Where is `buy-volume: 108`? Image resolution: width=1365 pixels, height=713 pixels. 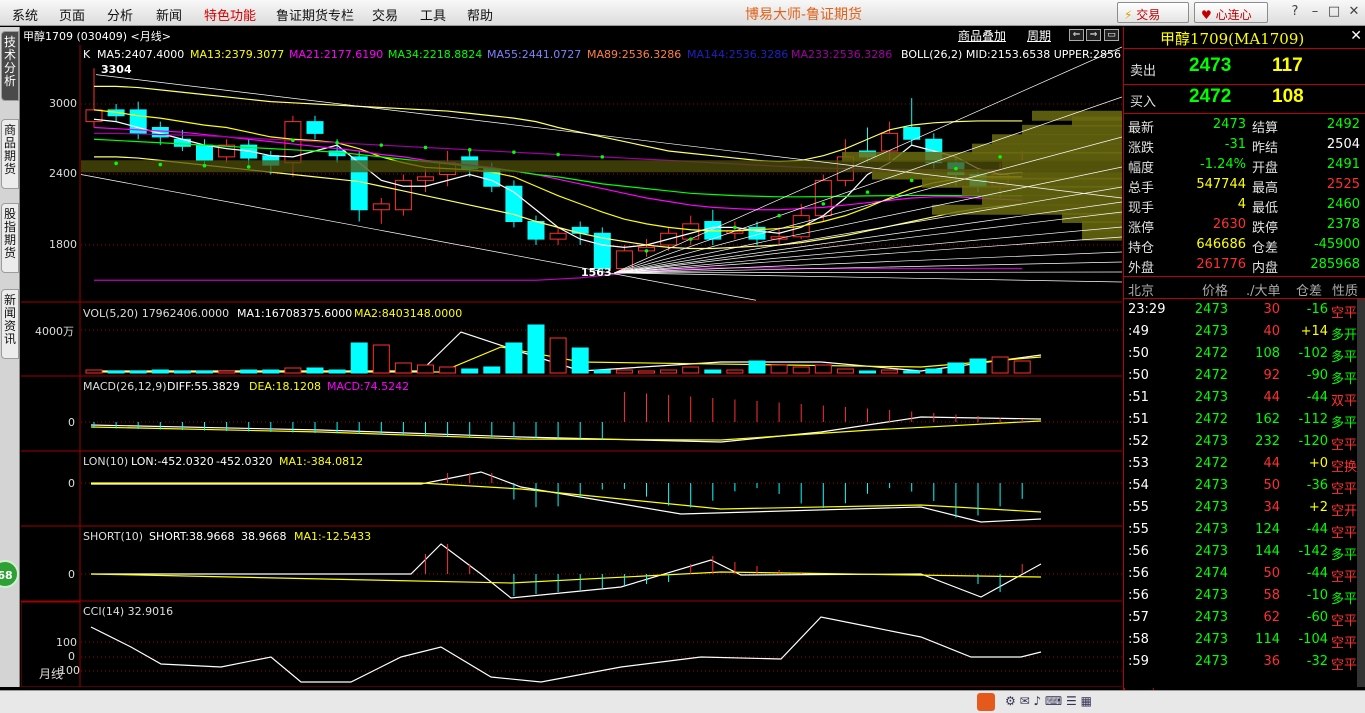
buy-volume: 108 is located at coordinates (1288, 96).